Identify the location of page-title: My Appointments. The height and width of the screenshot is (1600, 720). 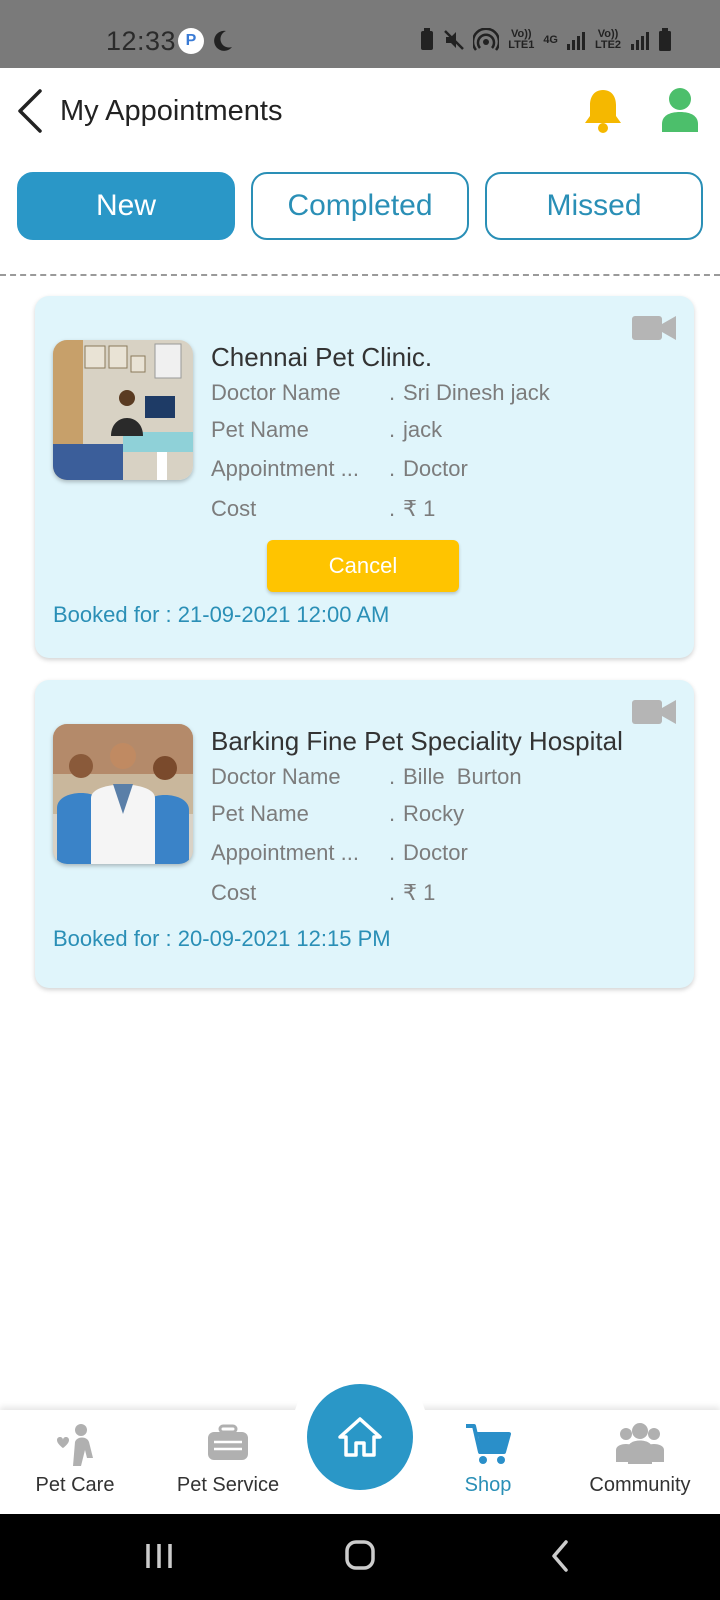
(171, 111).